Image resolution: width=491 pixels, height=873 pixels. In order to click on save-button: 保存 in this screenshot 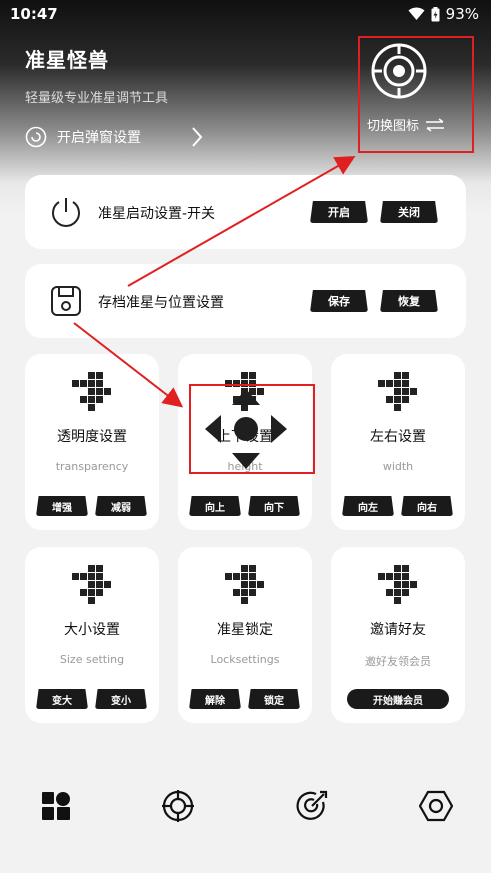, I will do `click(339, 301)`.